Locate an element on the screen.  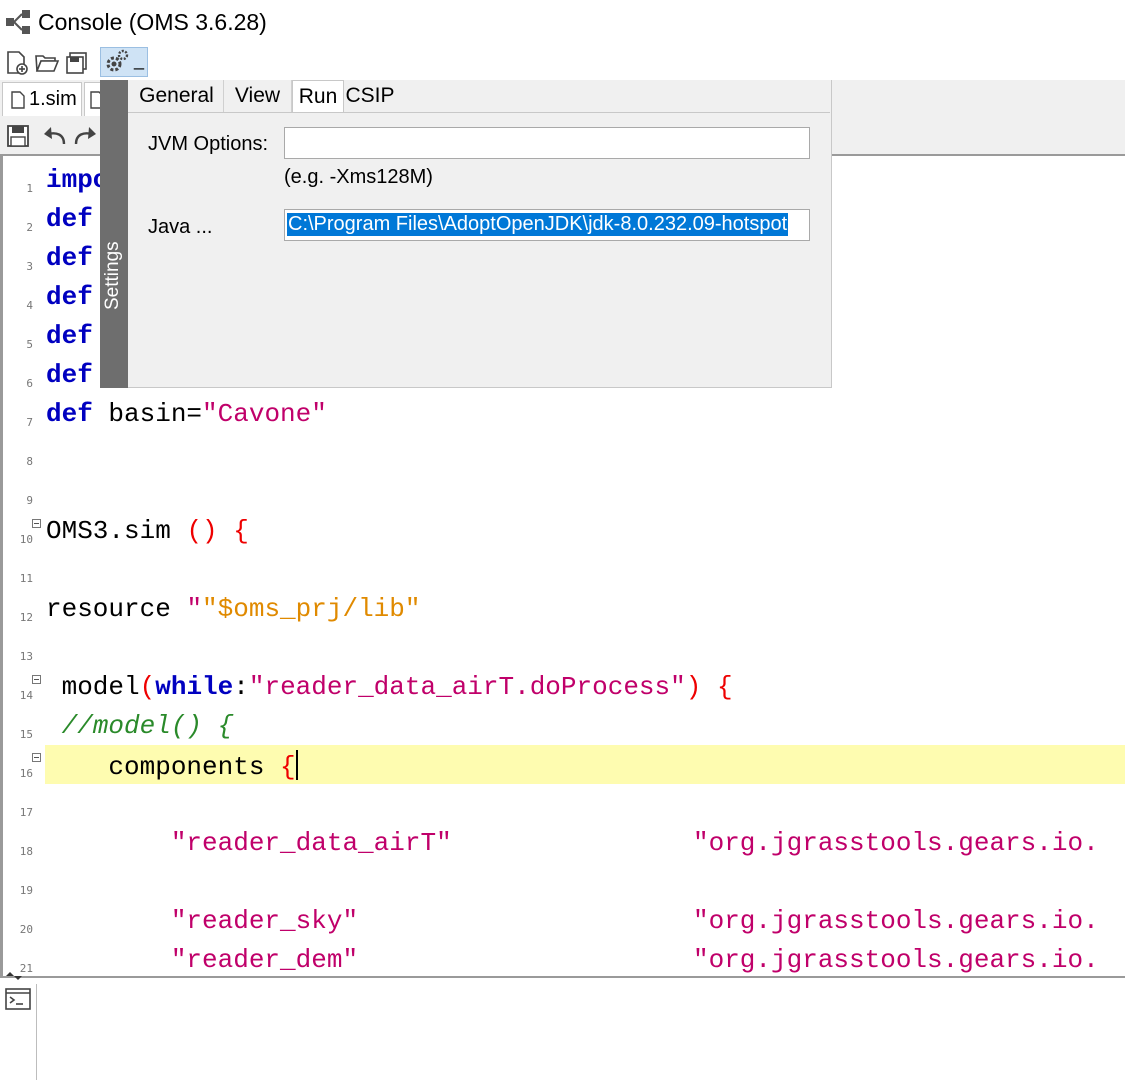
code-line: 9 is located at coordinates (564, 491).